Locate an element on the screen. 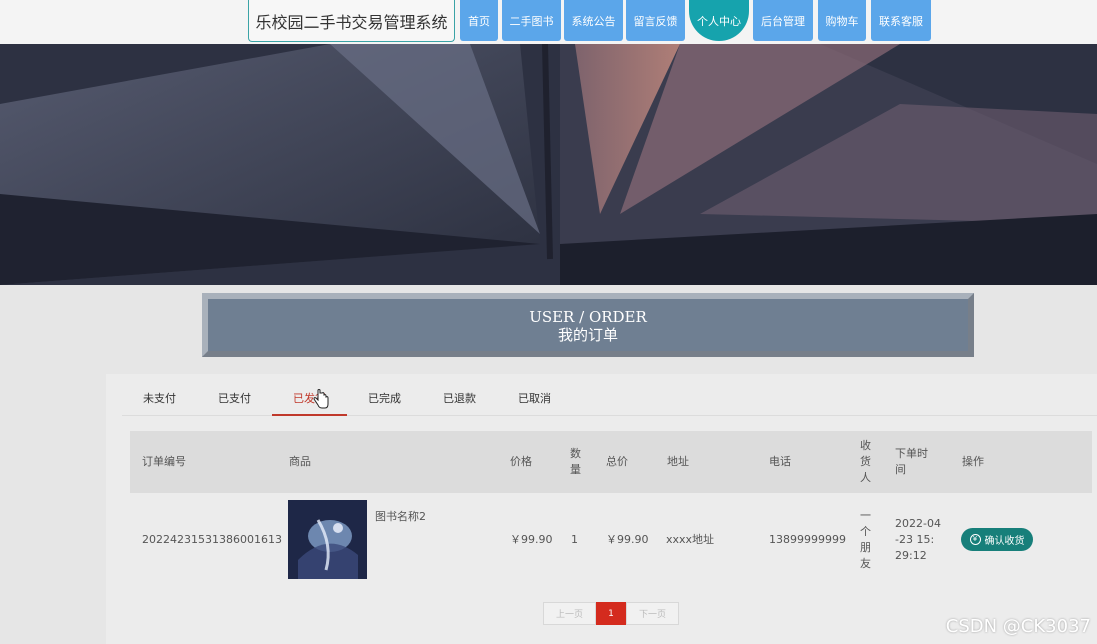  cell-address: xxxx地址 is located at coordinates (690, 539).